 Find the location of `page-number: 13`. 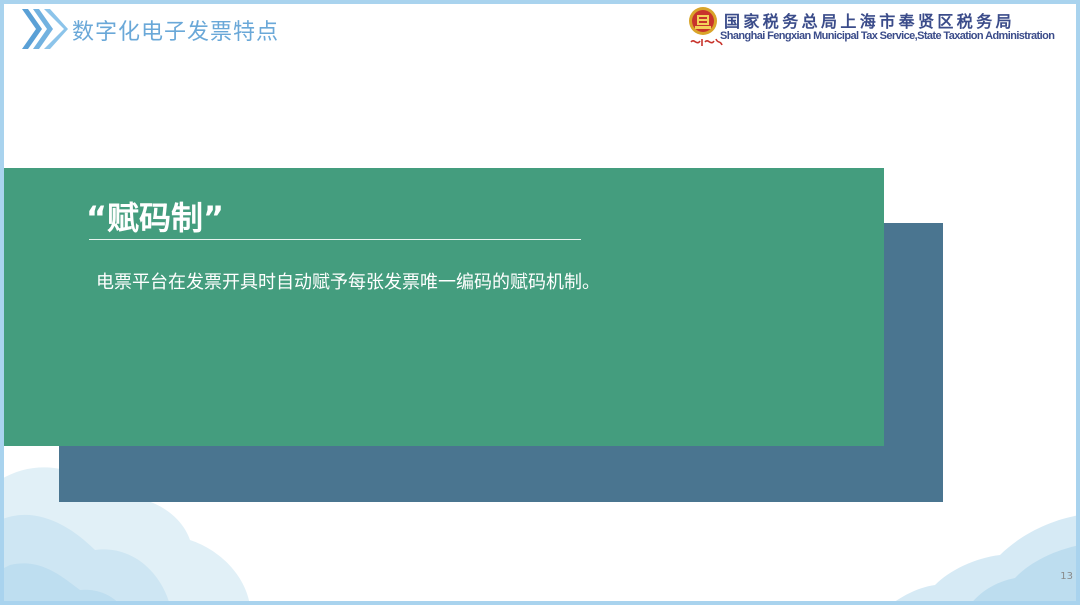

page-number: 13 is located at coordinates (1066, 576).